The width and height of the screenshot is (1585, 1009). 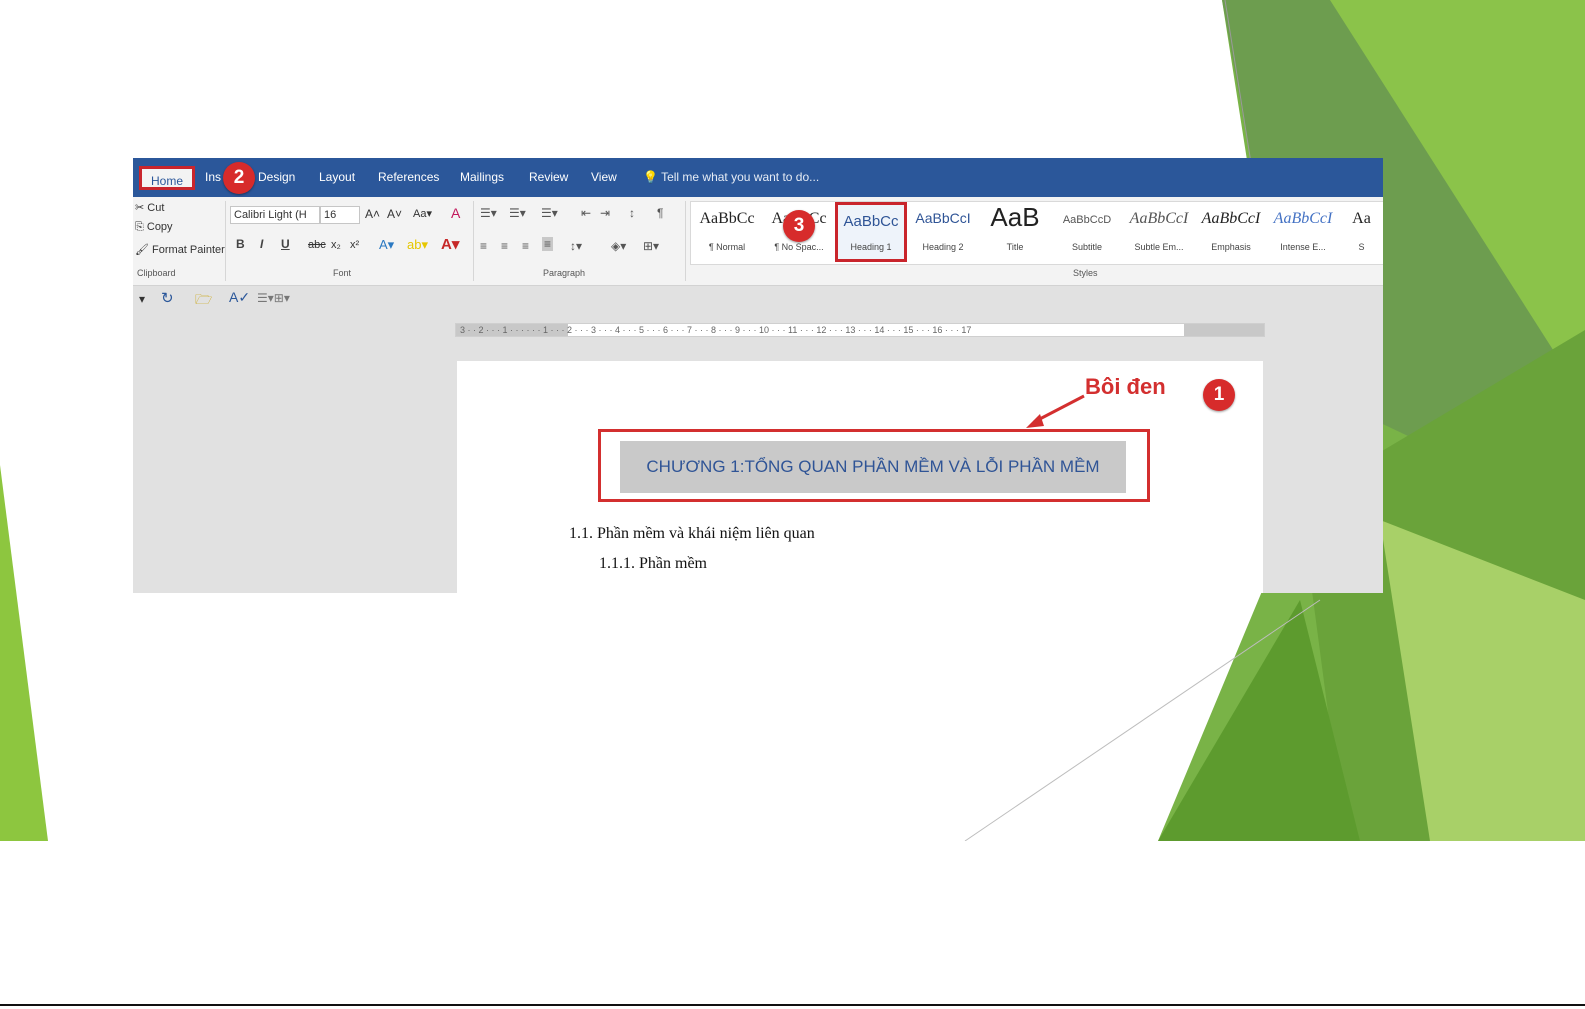 What do you see at coordinates (549, 213) in the screenshot?
I see `multilevel-list-icon: ☰▾` at bounding box center [549, 213].